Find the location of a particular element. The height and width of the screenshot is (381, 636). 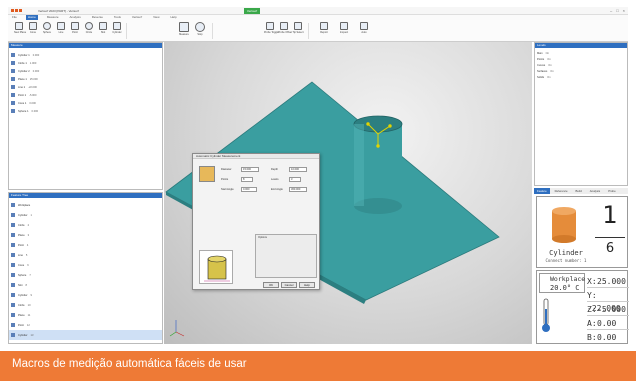

ribbon-button-cone: Cone is located at coordinates (33, 29).